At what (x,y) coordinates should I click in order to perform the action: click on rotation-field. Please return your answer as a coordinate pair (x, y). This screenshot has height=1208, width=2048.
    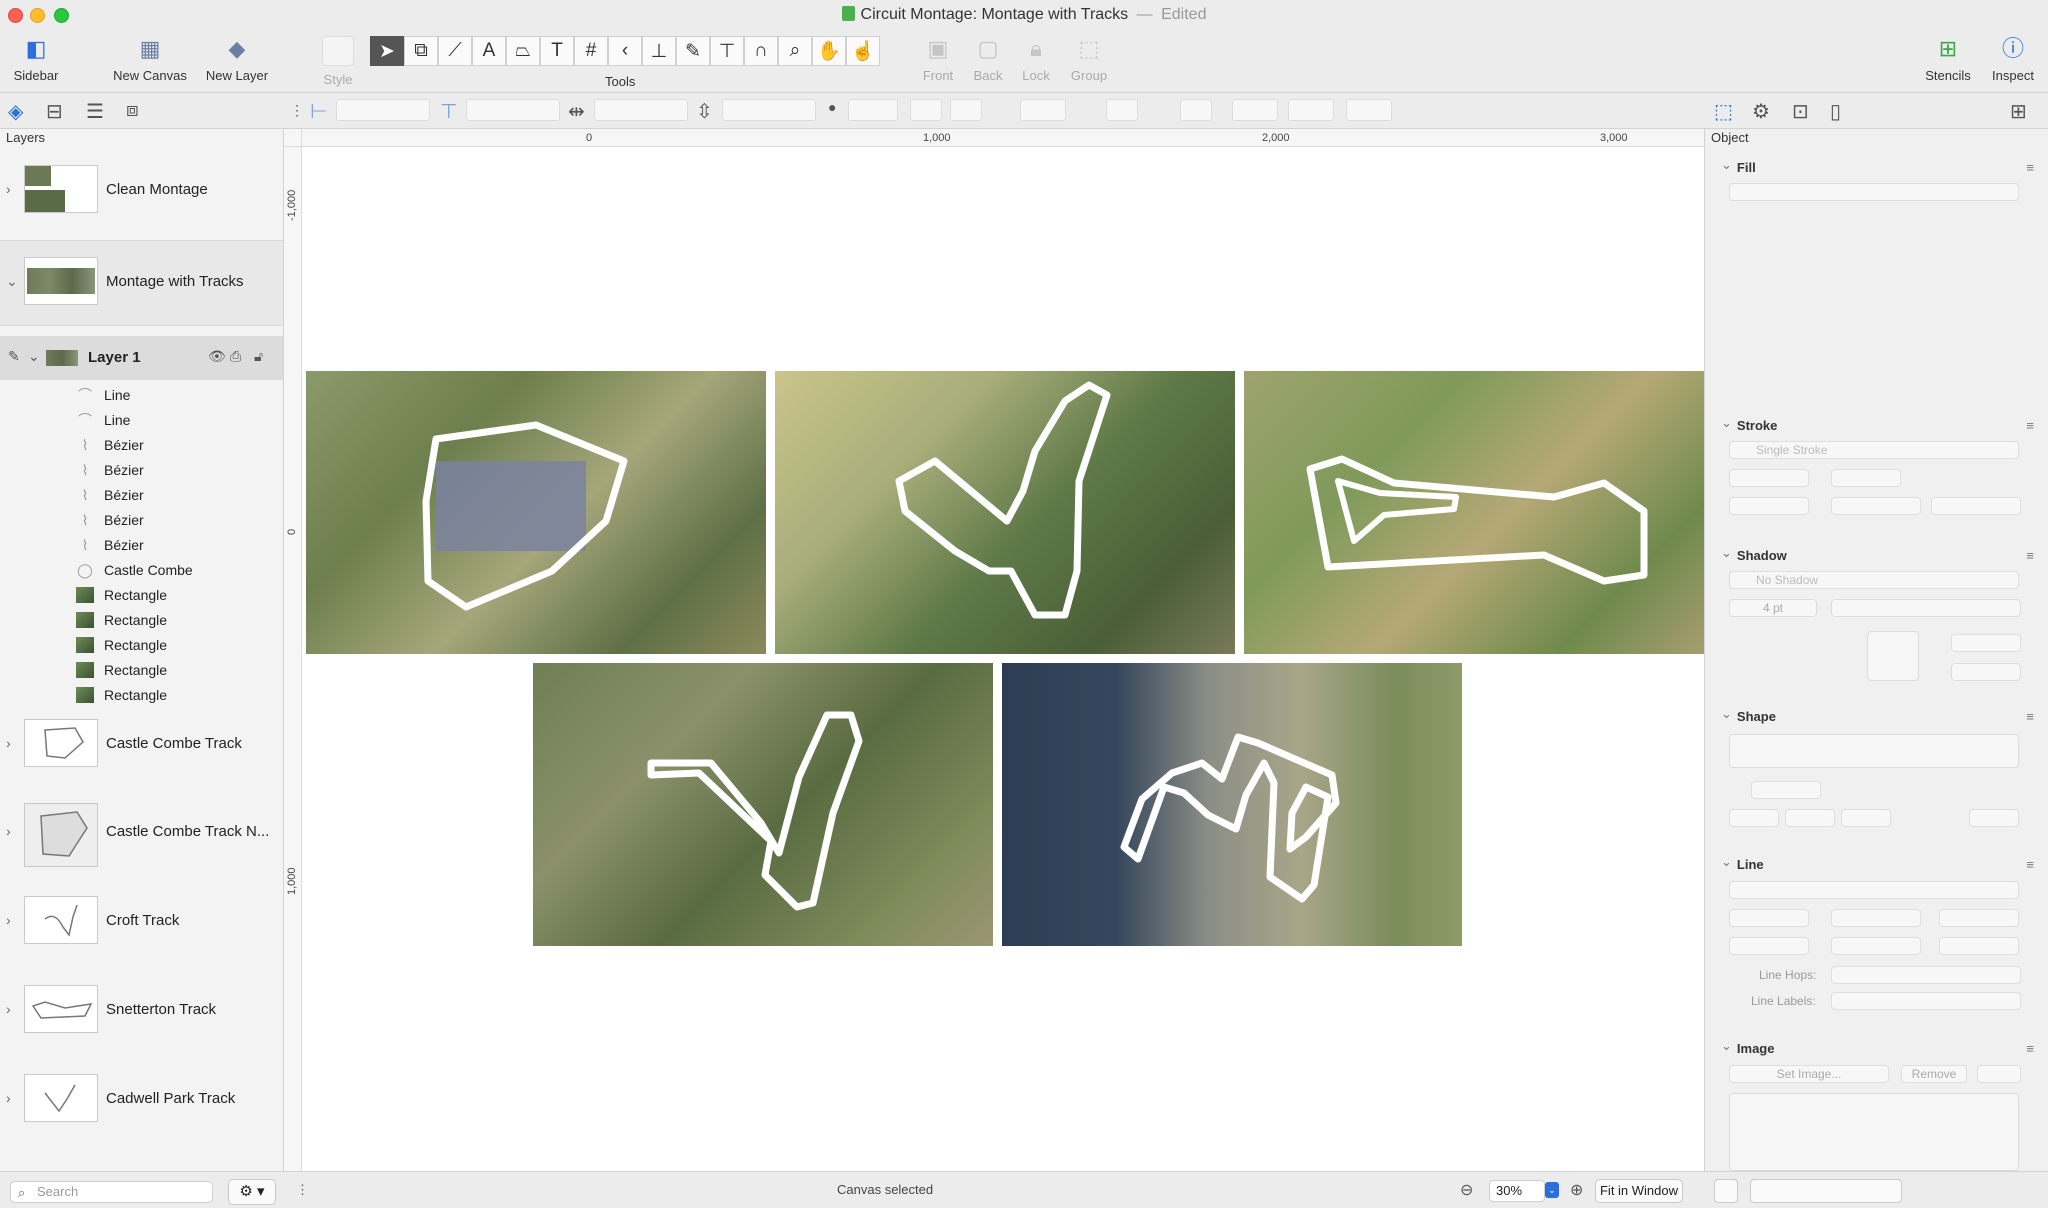
    Looking at the image, I should click on (873, 110).